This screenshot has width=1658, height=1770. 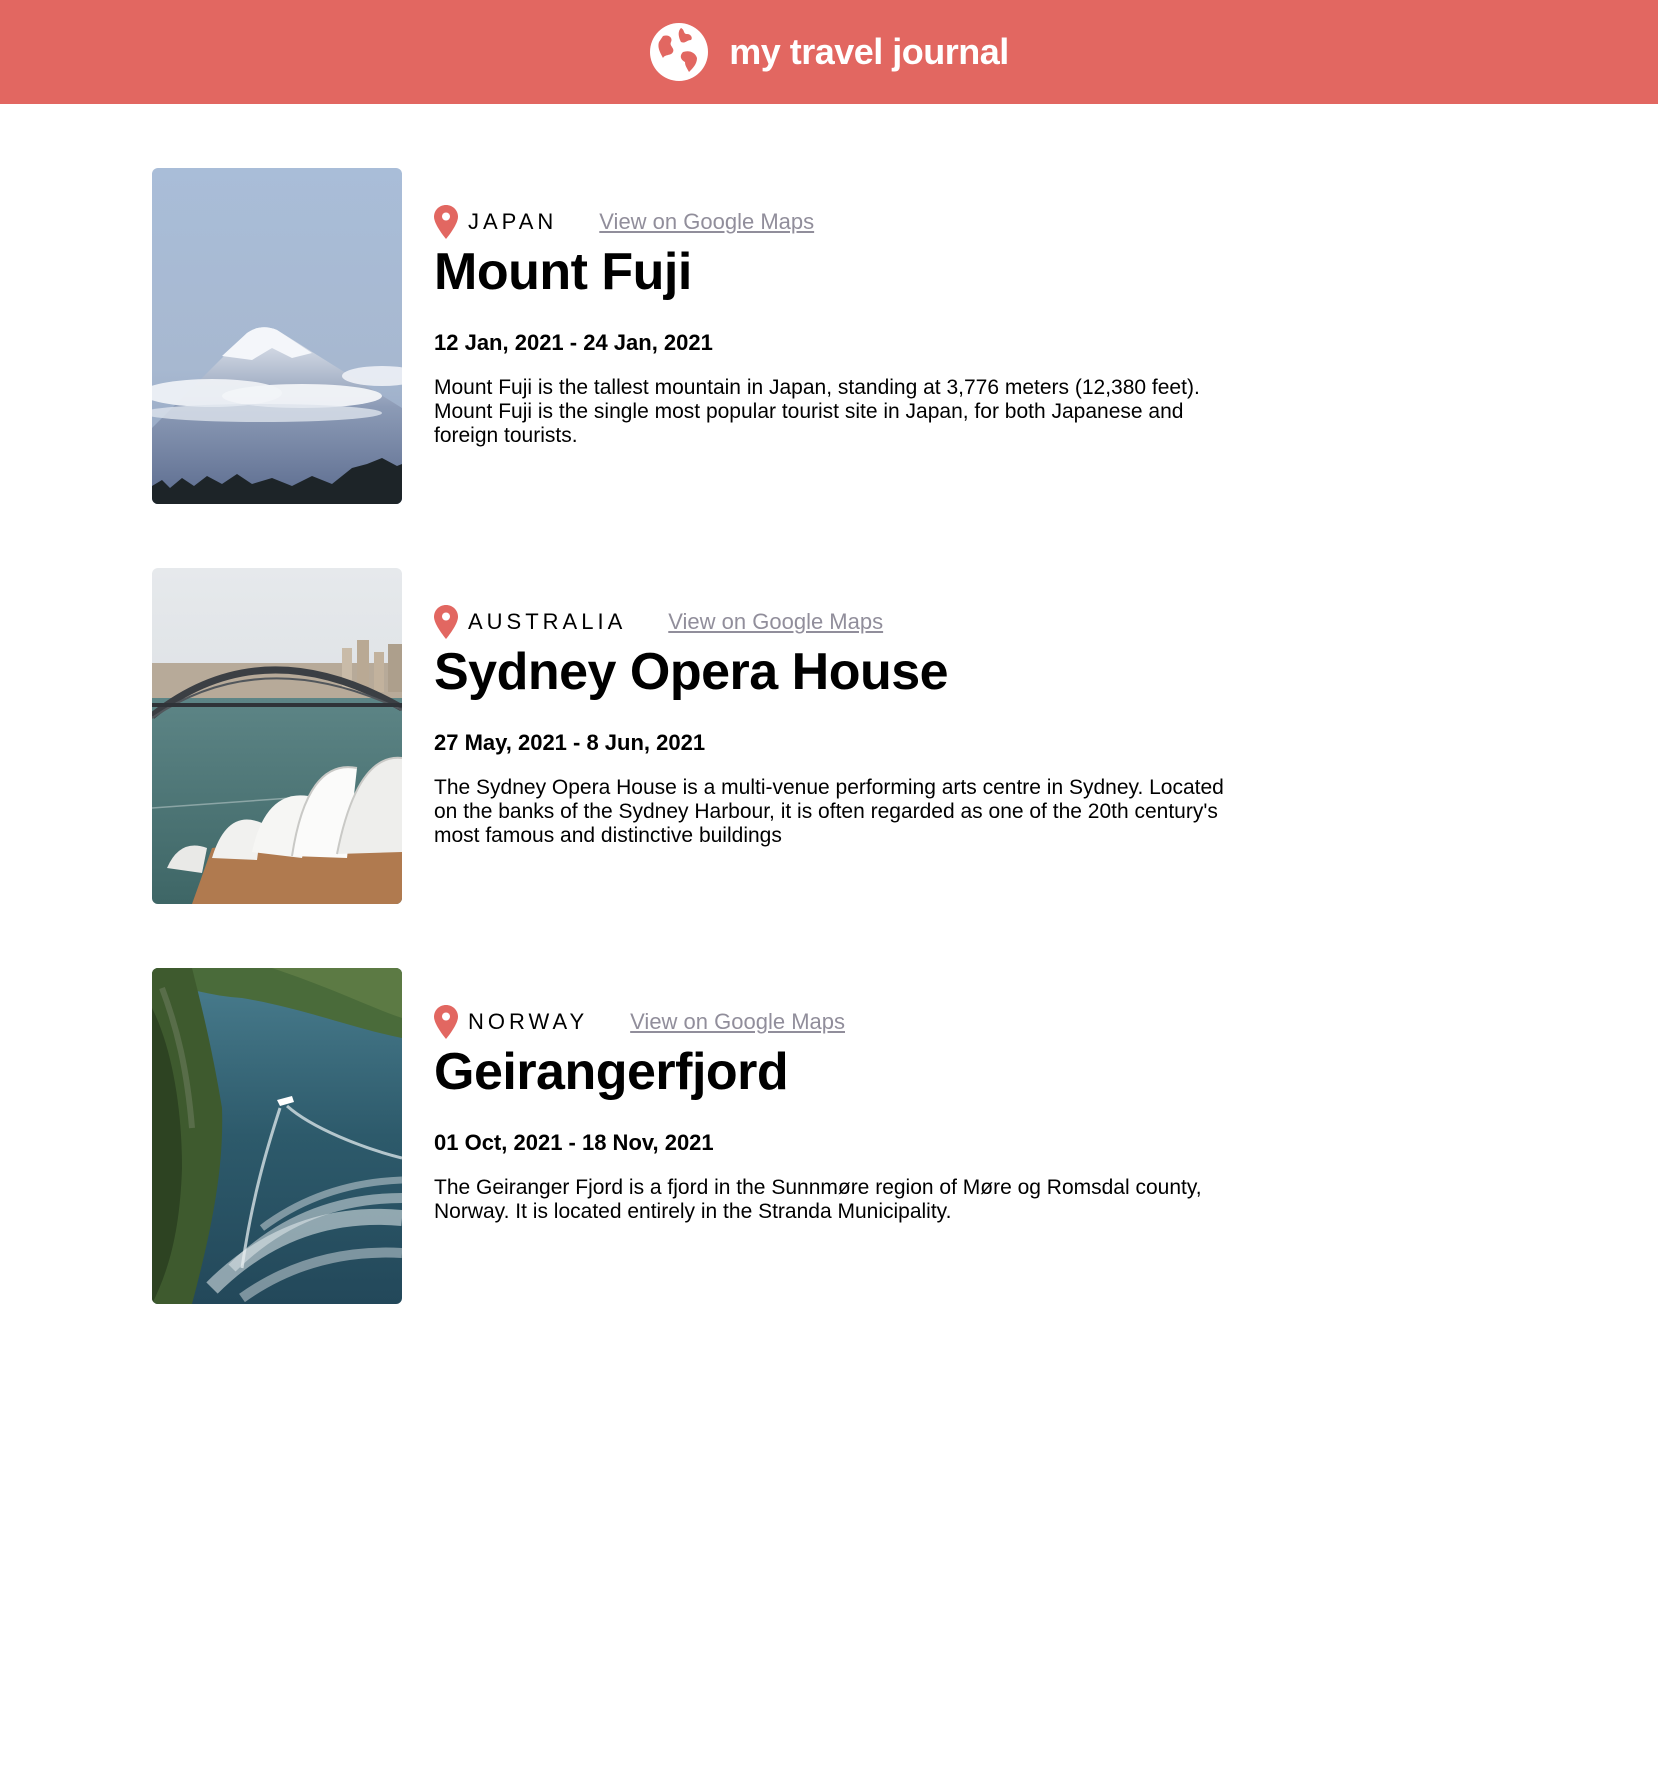 I want to click on location-row: NORWAY View on Google Maps, so click(x=839, y=1022).